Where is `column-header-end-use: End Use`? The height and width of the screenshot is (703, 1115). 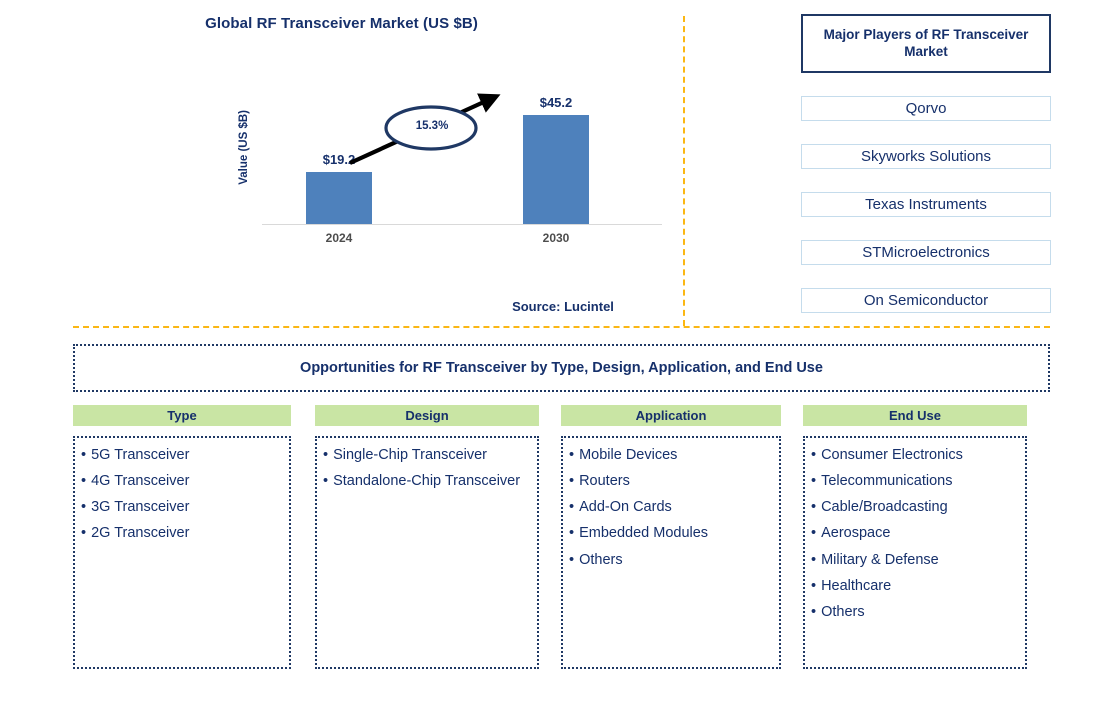
column-header-end-use: End Use is located at coordinates (915, 415).